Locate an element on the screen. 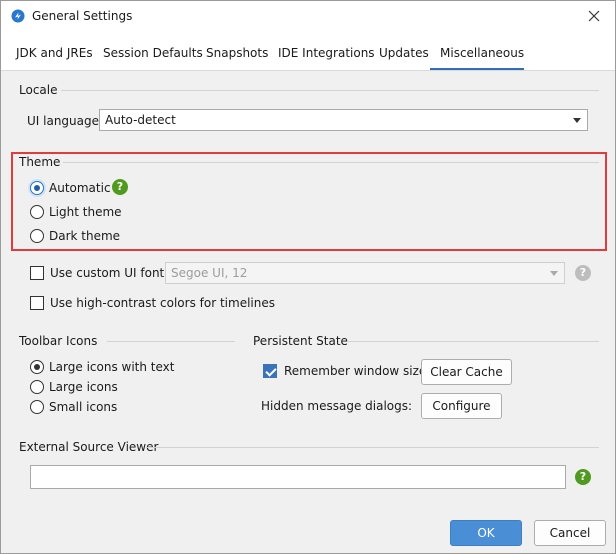 Image resolution: width=616 pixels, height=554 pixels. tab-miscellaneous: Miscellaneous is located at coordinates (482, 53).